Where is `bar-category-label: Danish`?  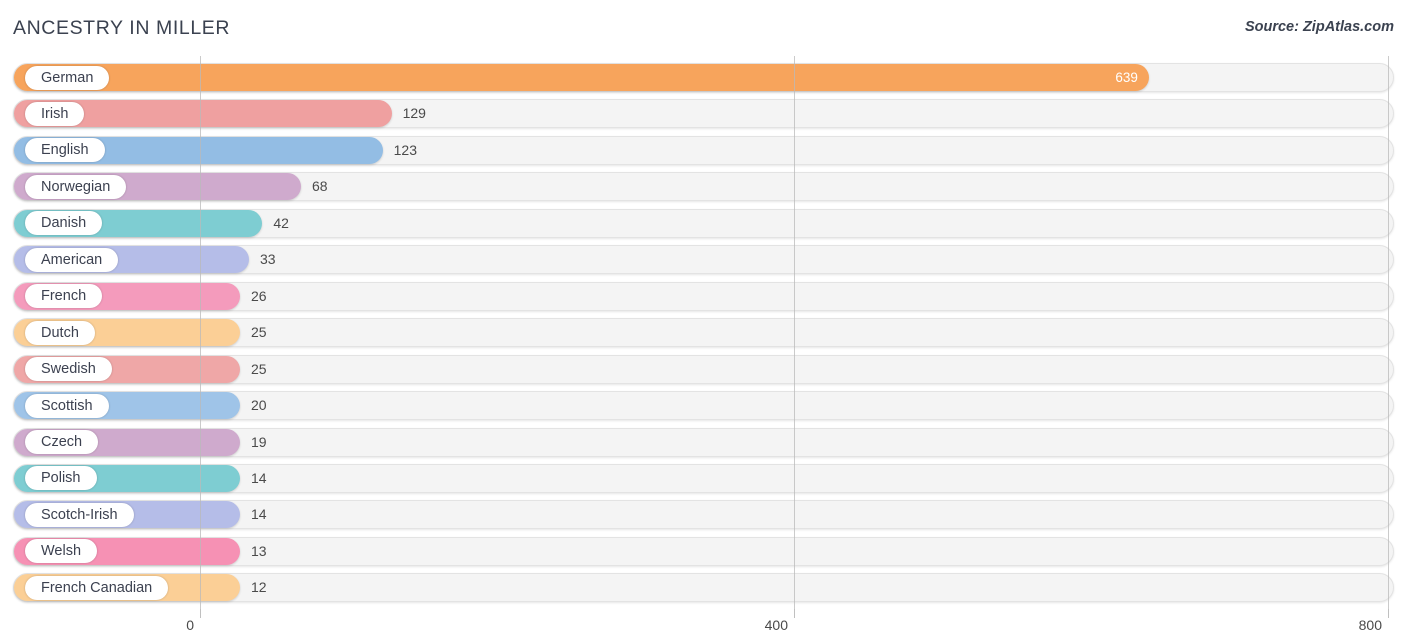
bar-category-label: Danish is located at coordinates (64, 223).